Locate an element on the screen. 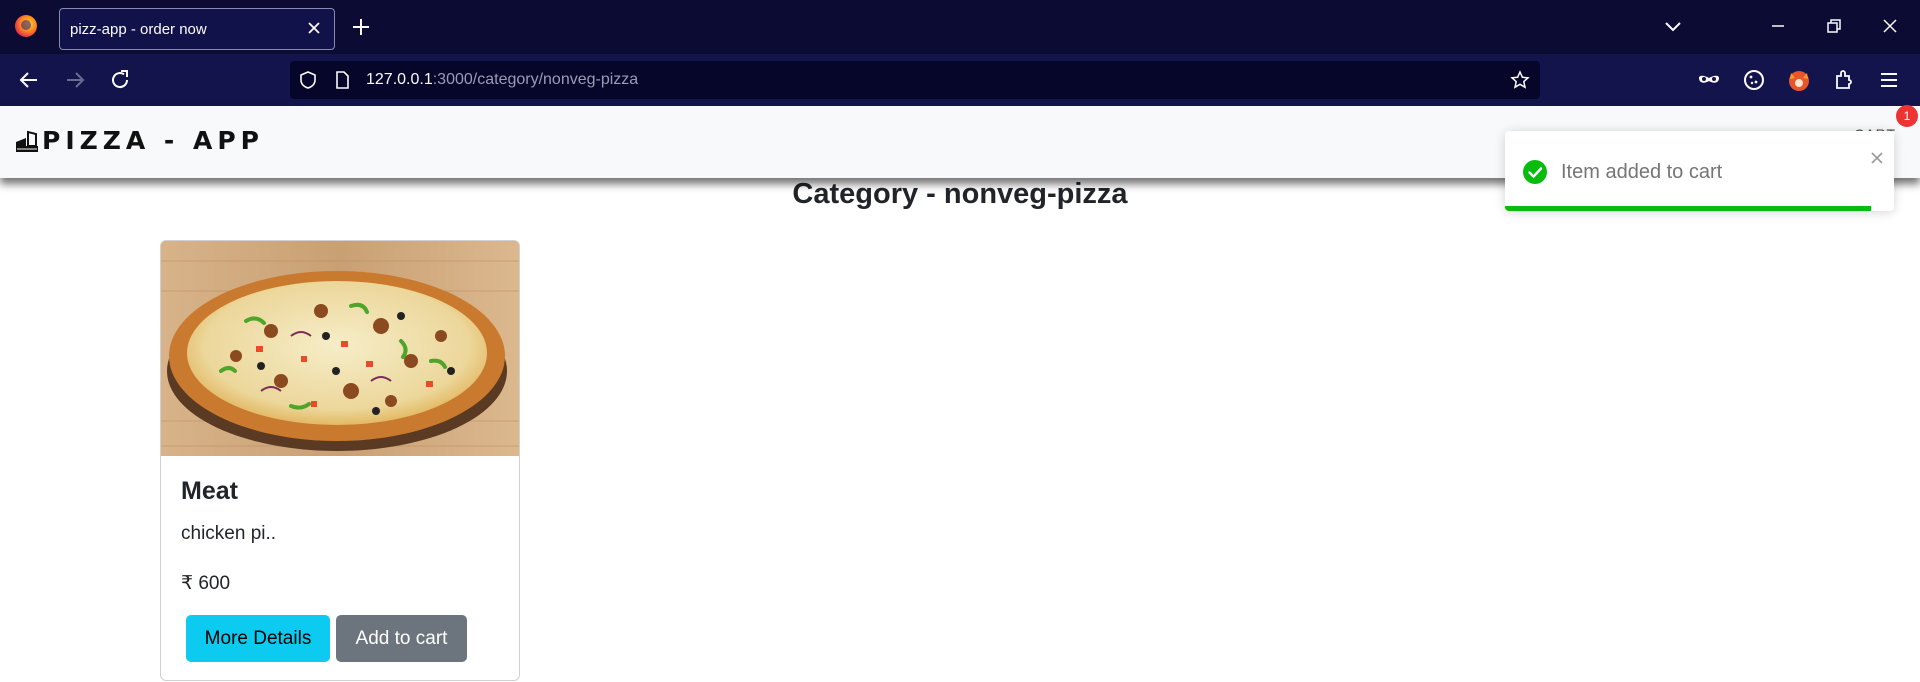  restore-icon is located at coordinates (1834, 26).